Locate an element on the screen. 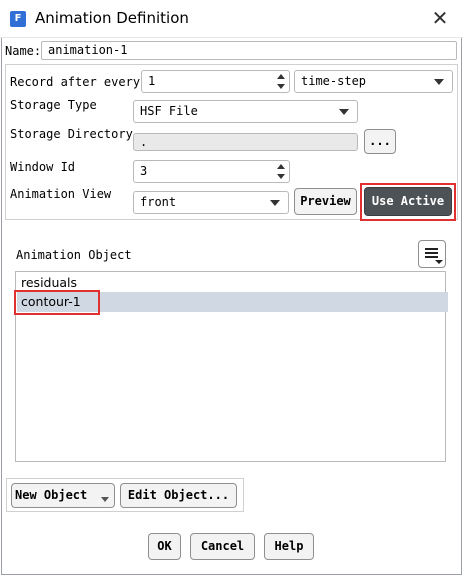 This screenshot has width=463, height=576. animation-view-value: front is located at coordinates (158, 202).